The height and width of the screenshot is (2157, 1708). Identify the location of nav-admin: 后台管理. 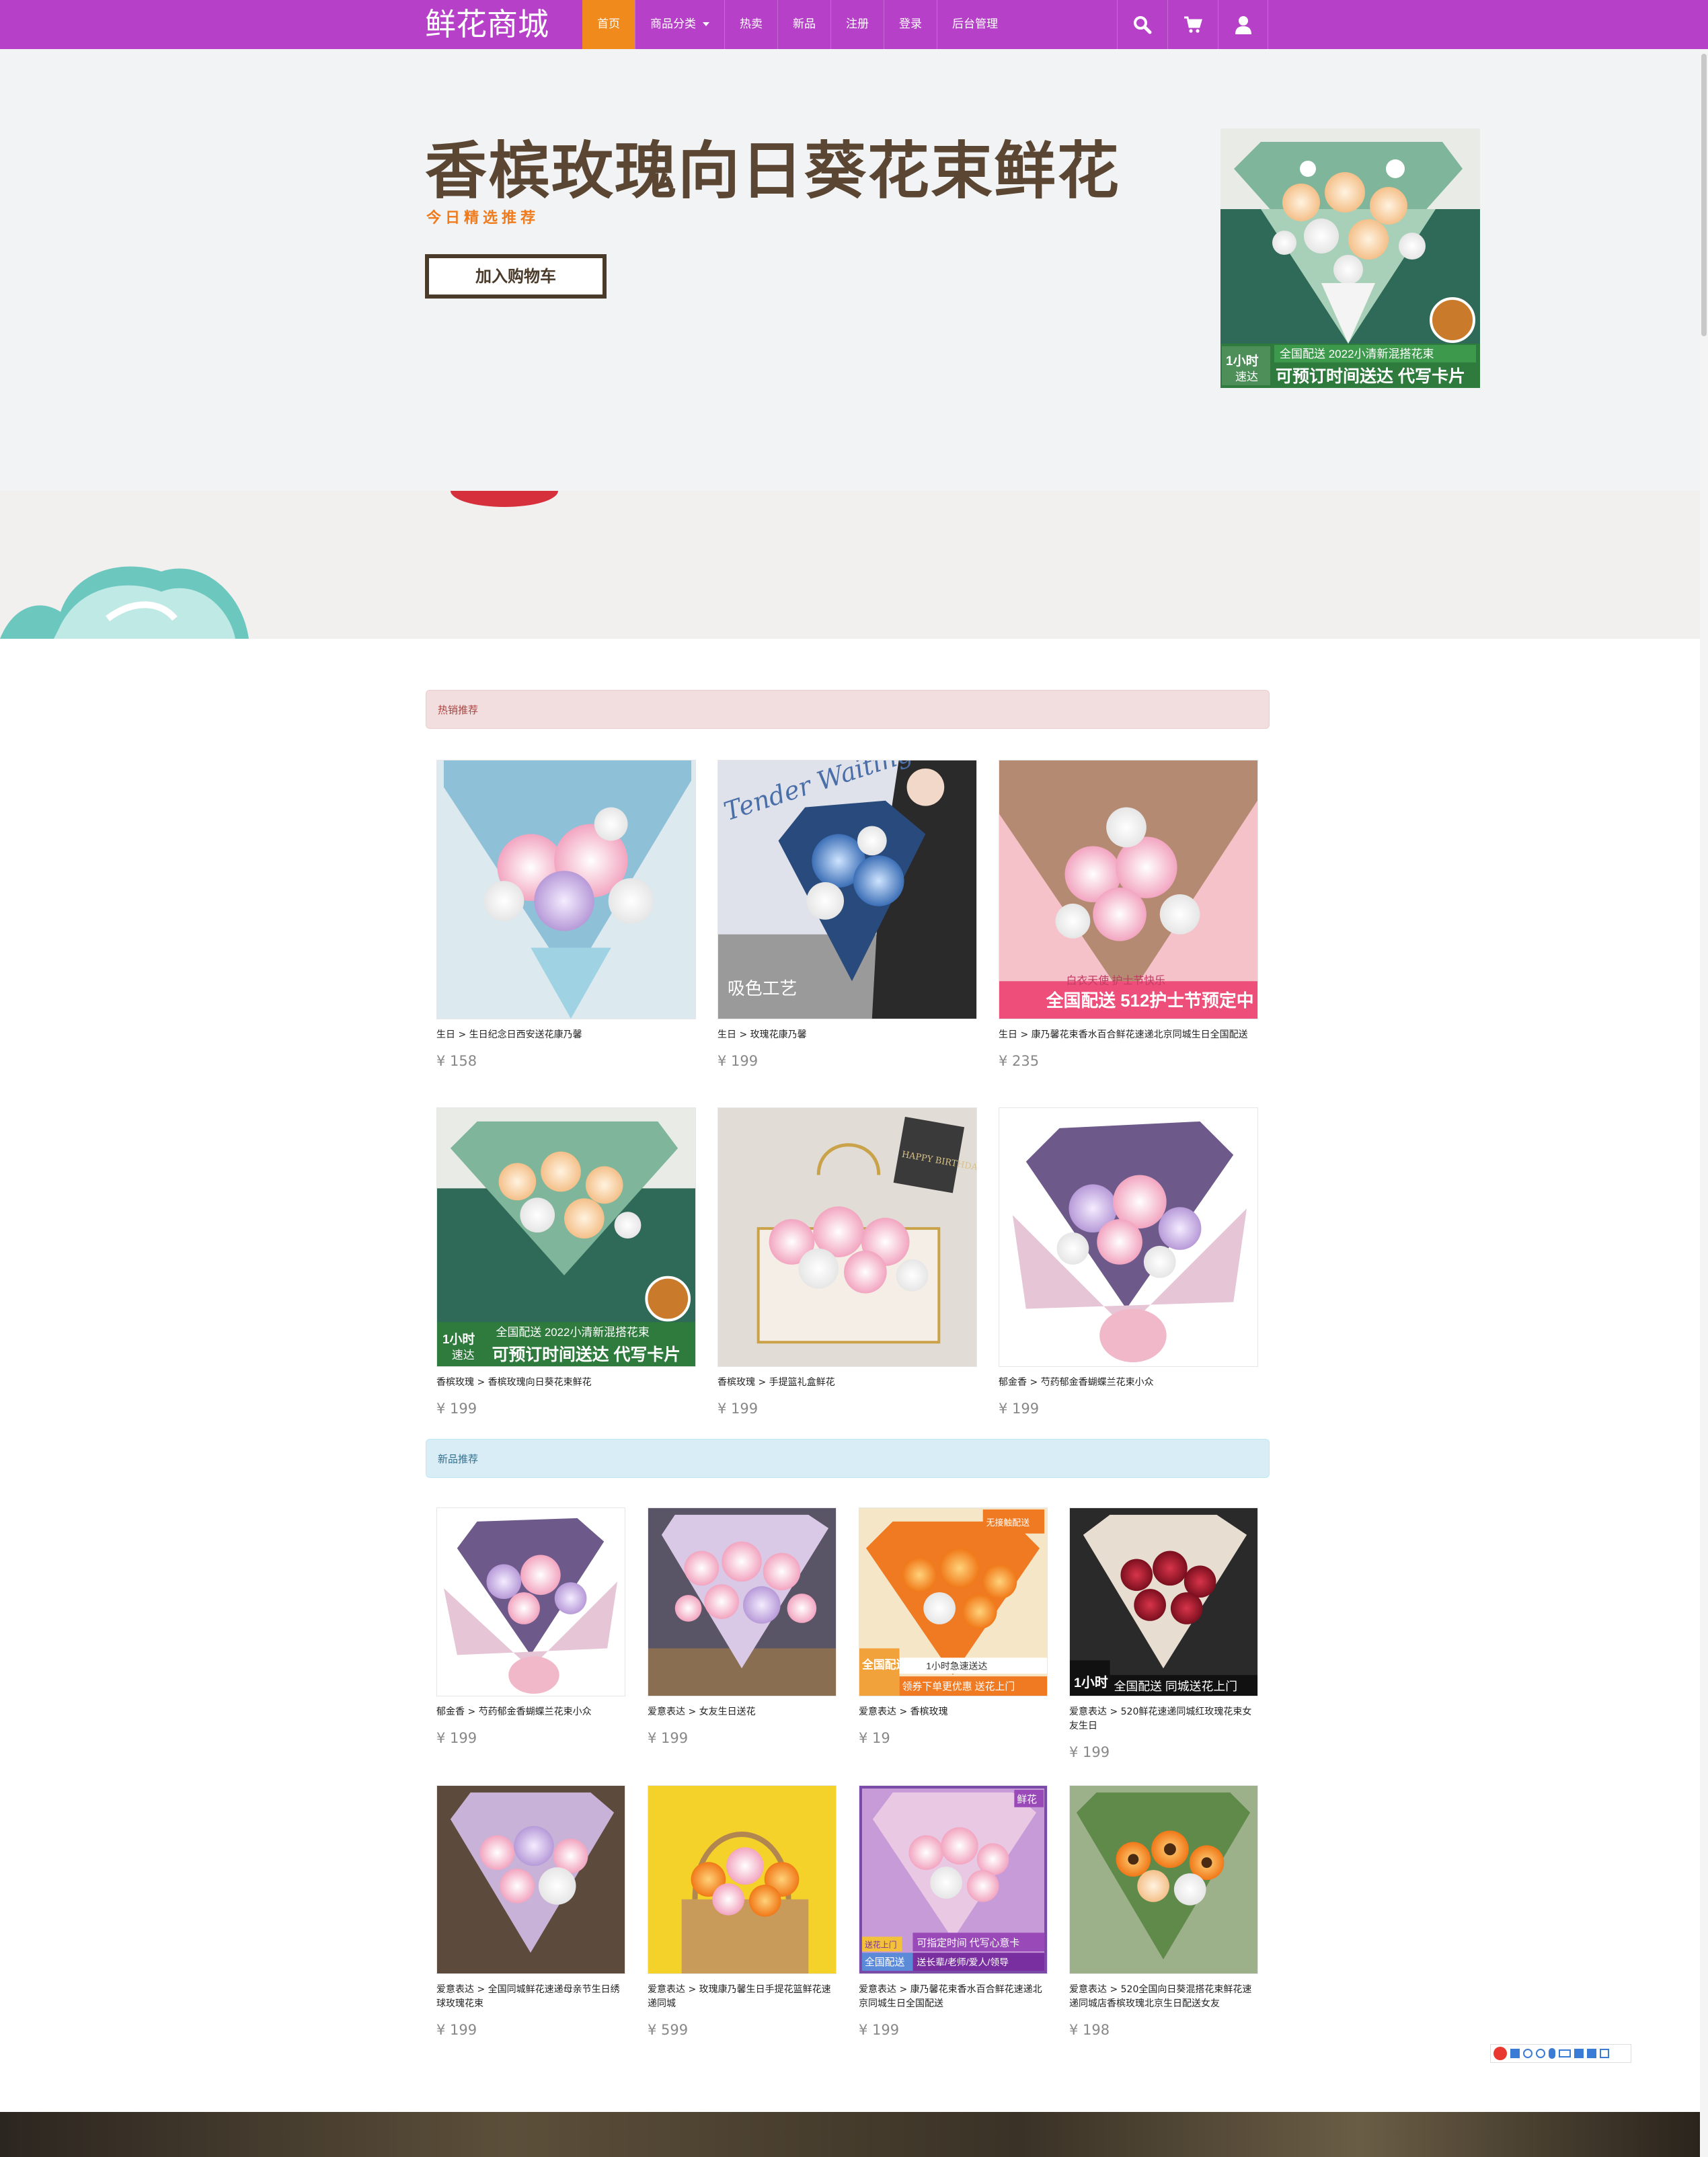
(975, 24).